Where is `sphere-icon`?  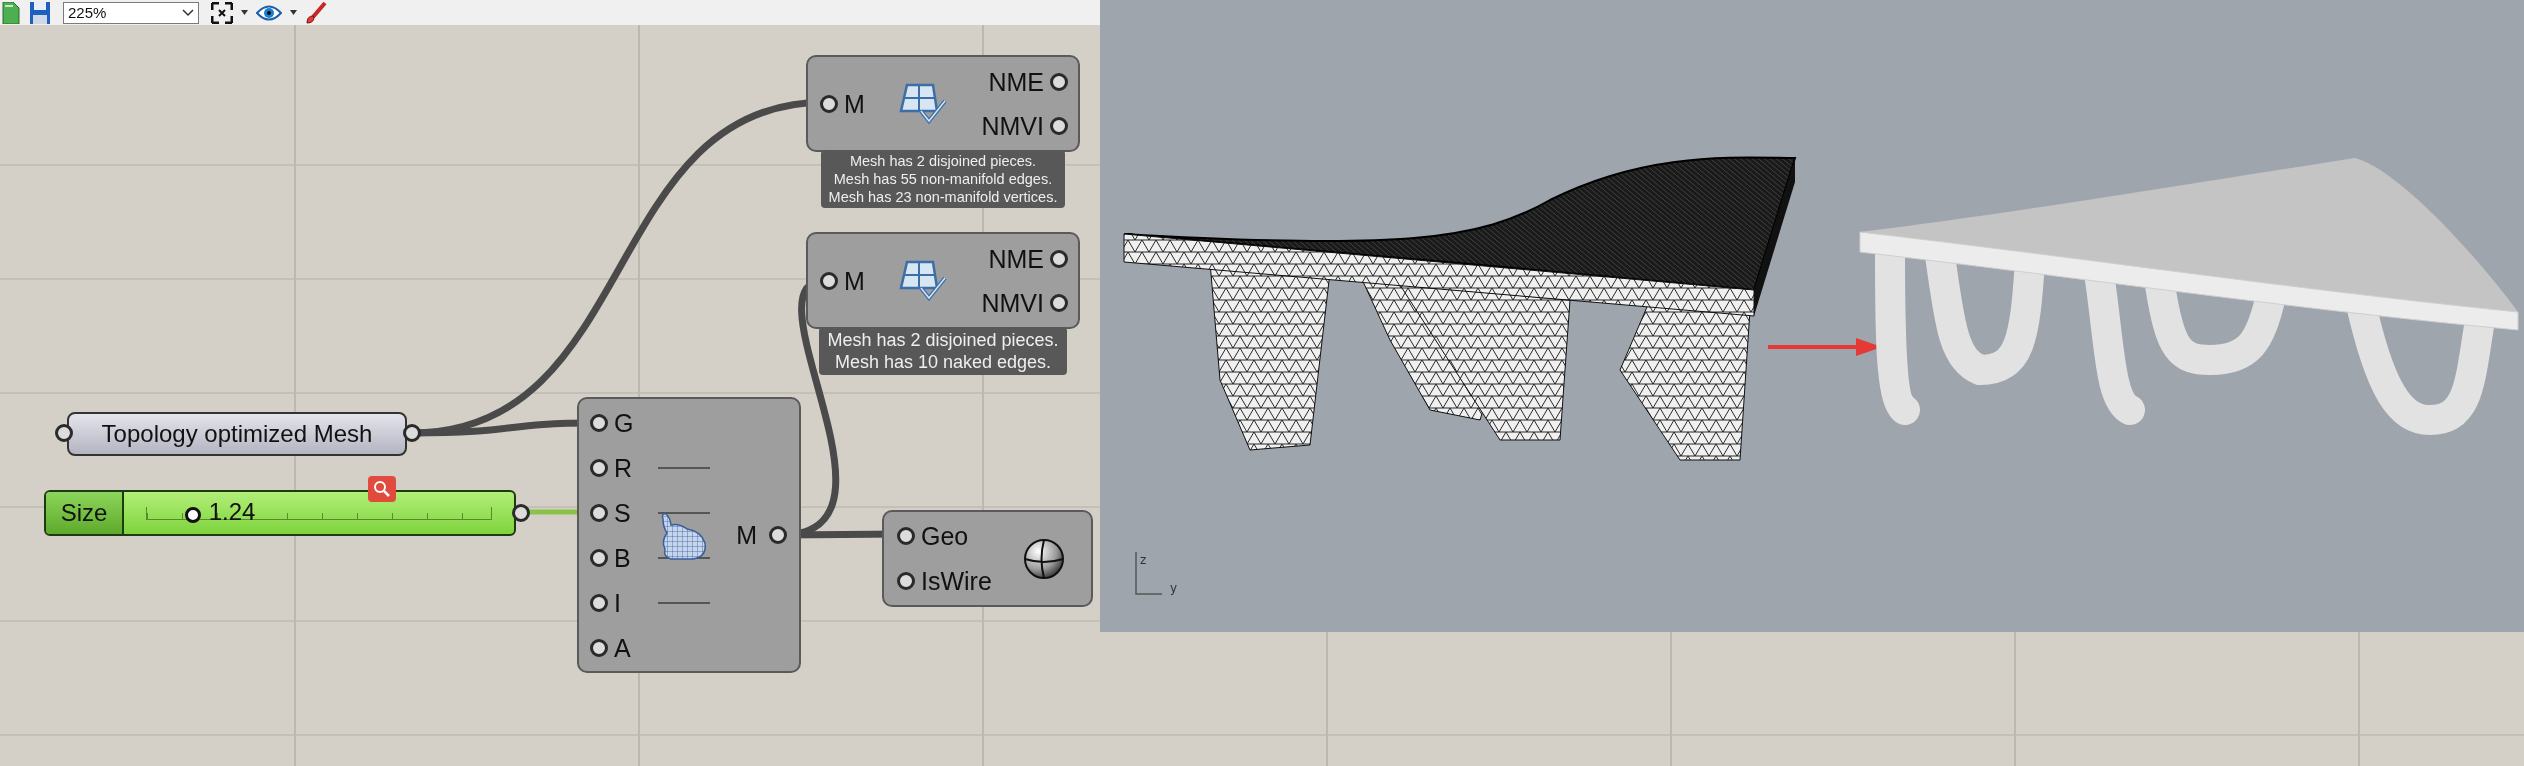
sphere-icon is located at coordinates (1044, 558).